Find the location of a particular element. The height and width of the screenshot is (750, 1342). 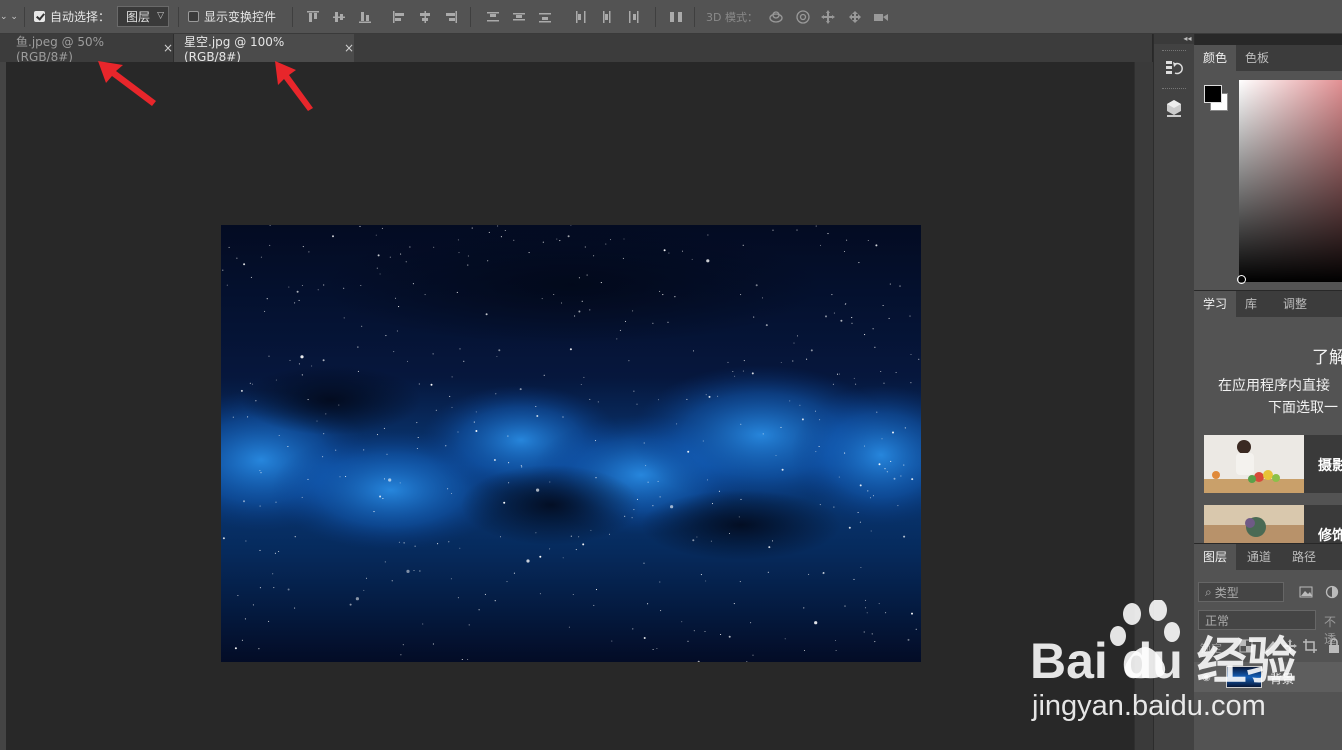

show-transform-controls-checkbox: 显示变换控件 is located at coordinates (232, 16).